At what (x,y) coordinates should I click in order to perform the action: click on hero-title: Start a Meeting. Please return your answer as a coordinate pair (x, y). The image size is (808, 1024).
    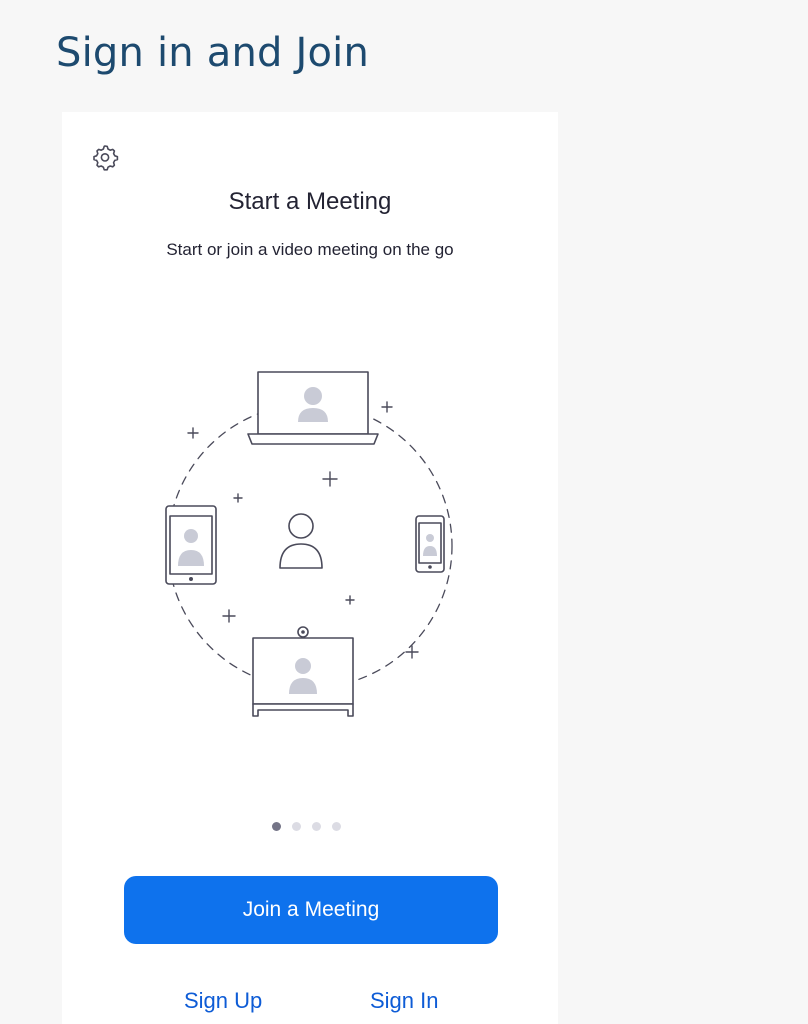
    Looking at the image, I should click on (310, 201).